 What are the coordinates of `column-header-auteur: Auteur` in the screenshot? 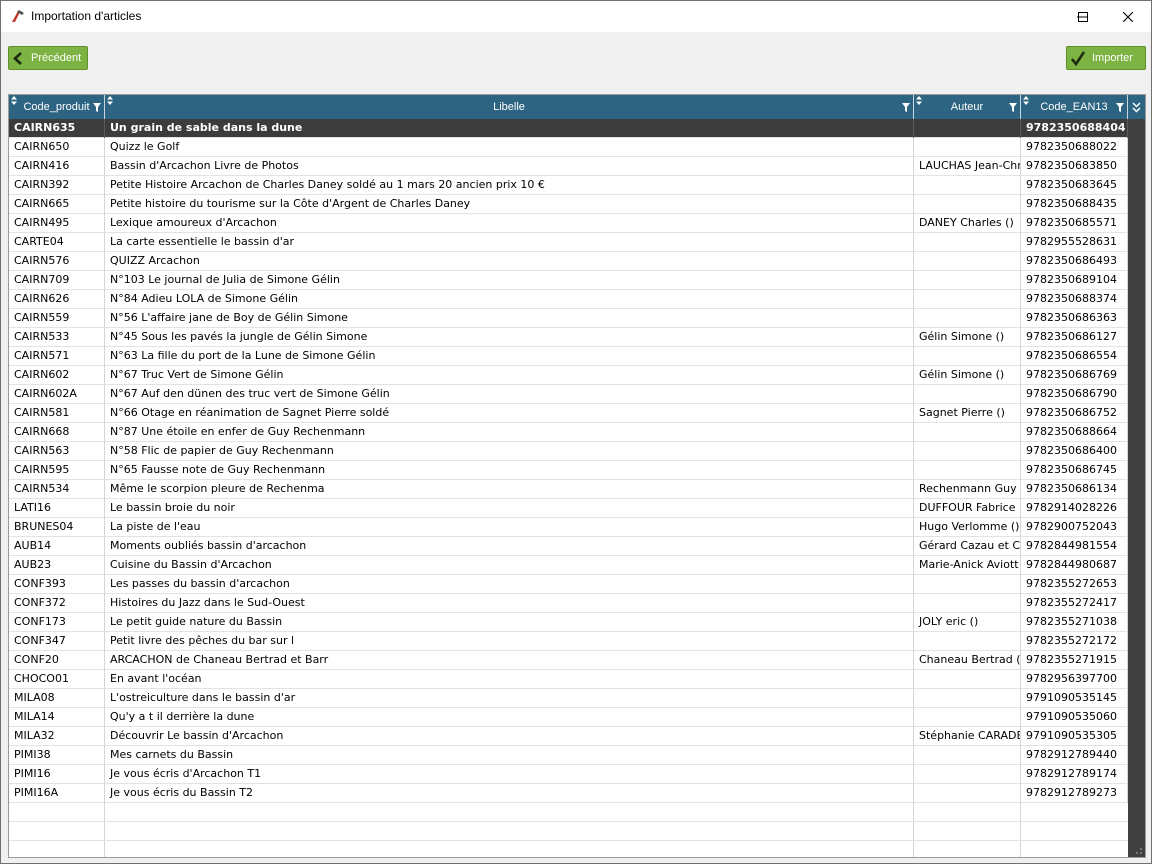 It's located at (967, 107).